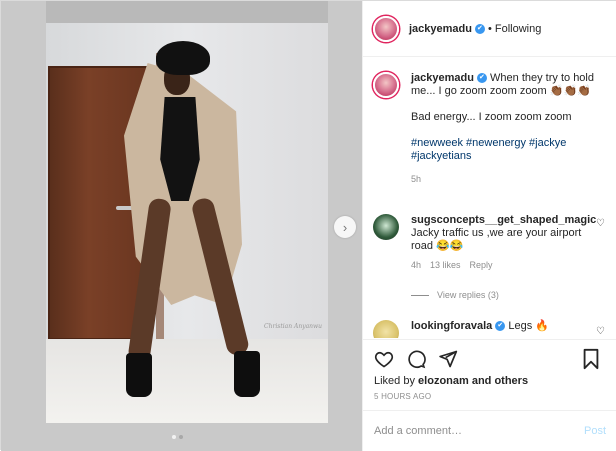  I want to click on likes-summary: Liked by elozonam and others, so click(451, 381).